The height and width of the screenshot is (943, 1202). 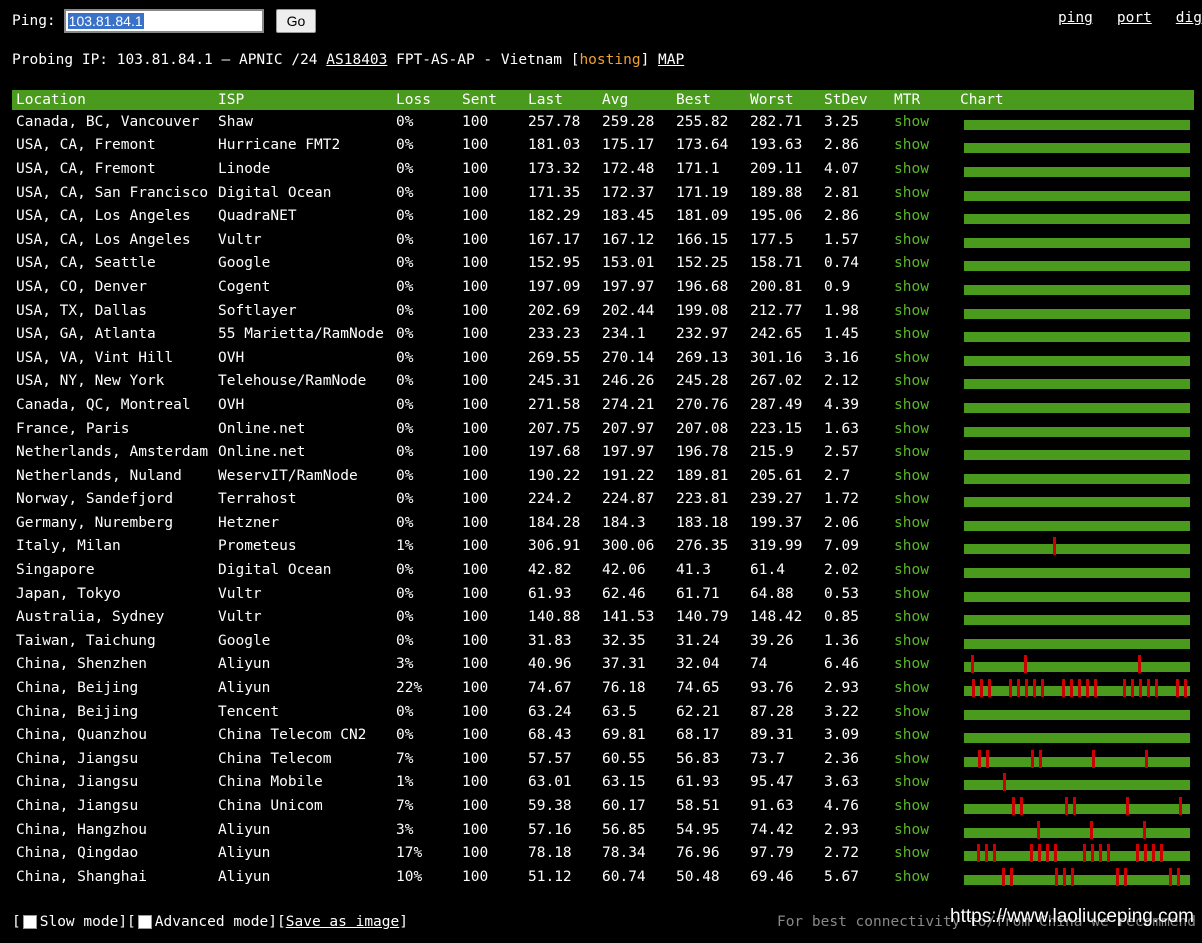 I want to click on link-ping: ping, so click(x=1075, y=18).